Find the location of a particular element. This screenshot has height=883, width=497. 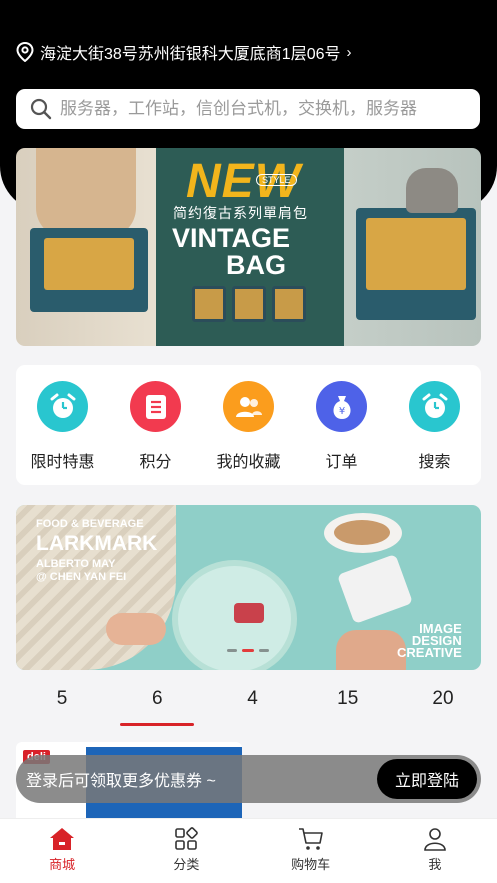

nav-item-me: 我 is located at coordinates (435, 855).